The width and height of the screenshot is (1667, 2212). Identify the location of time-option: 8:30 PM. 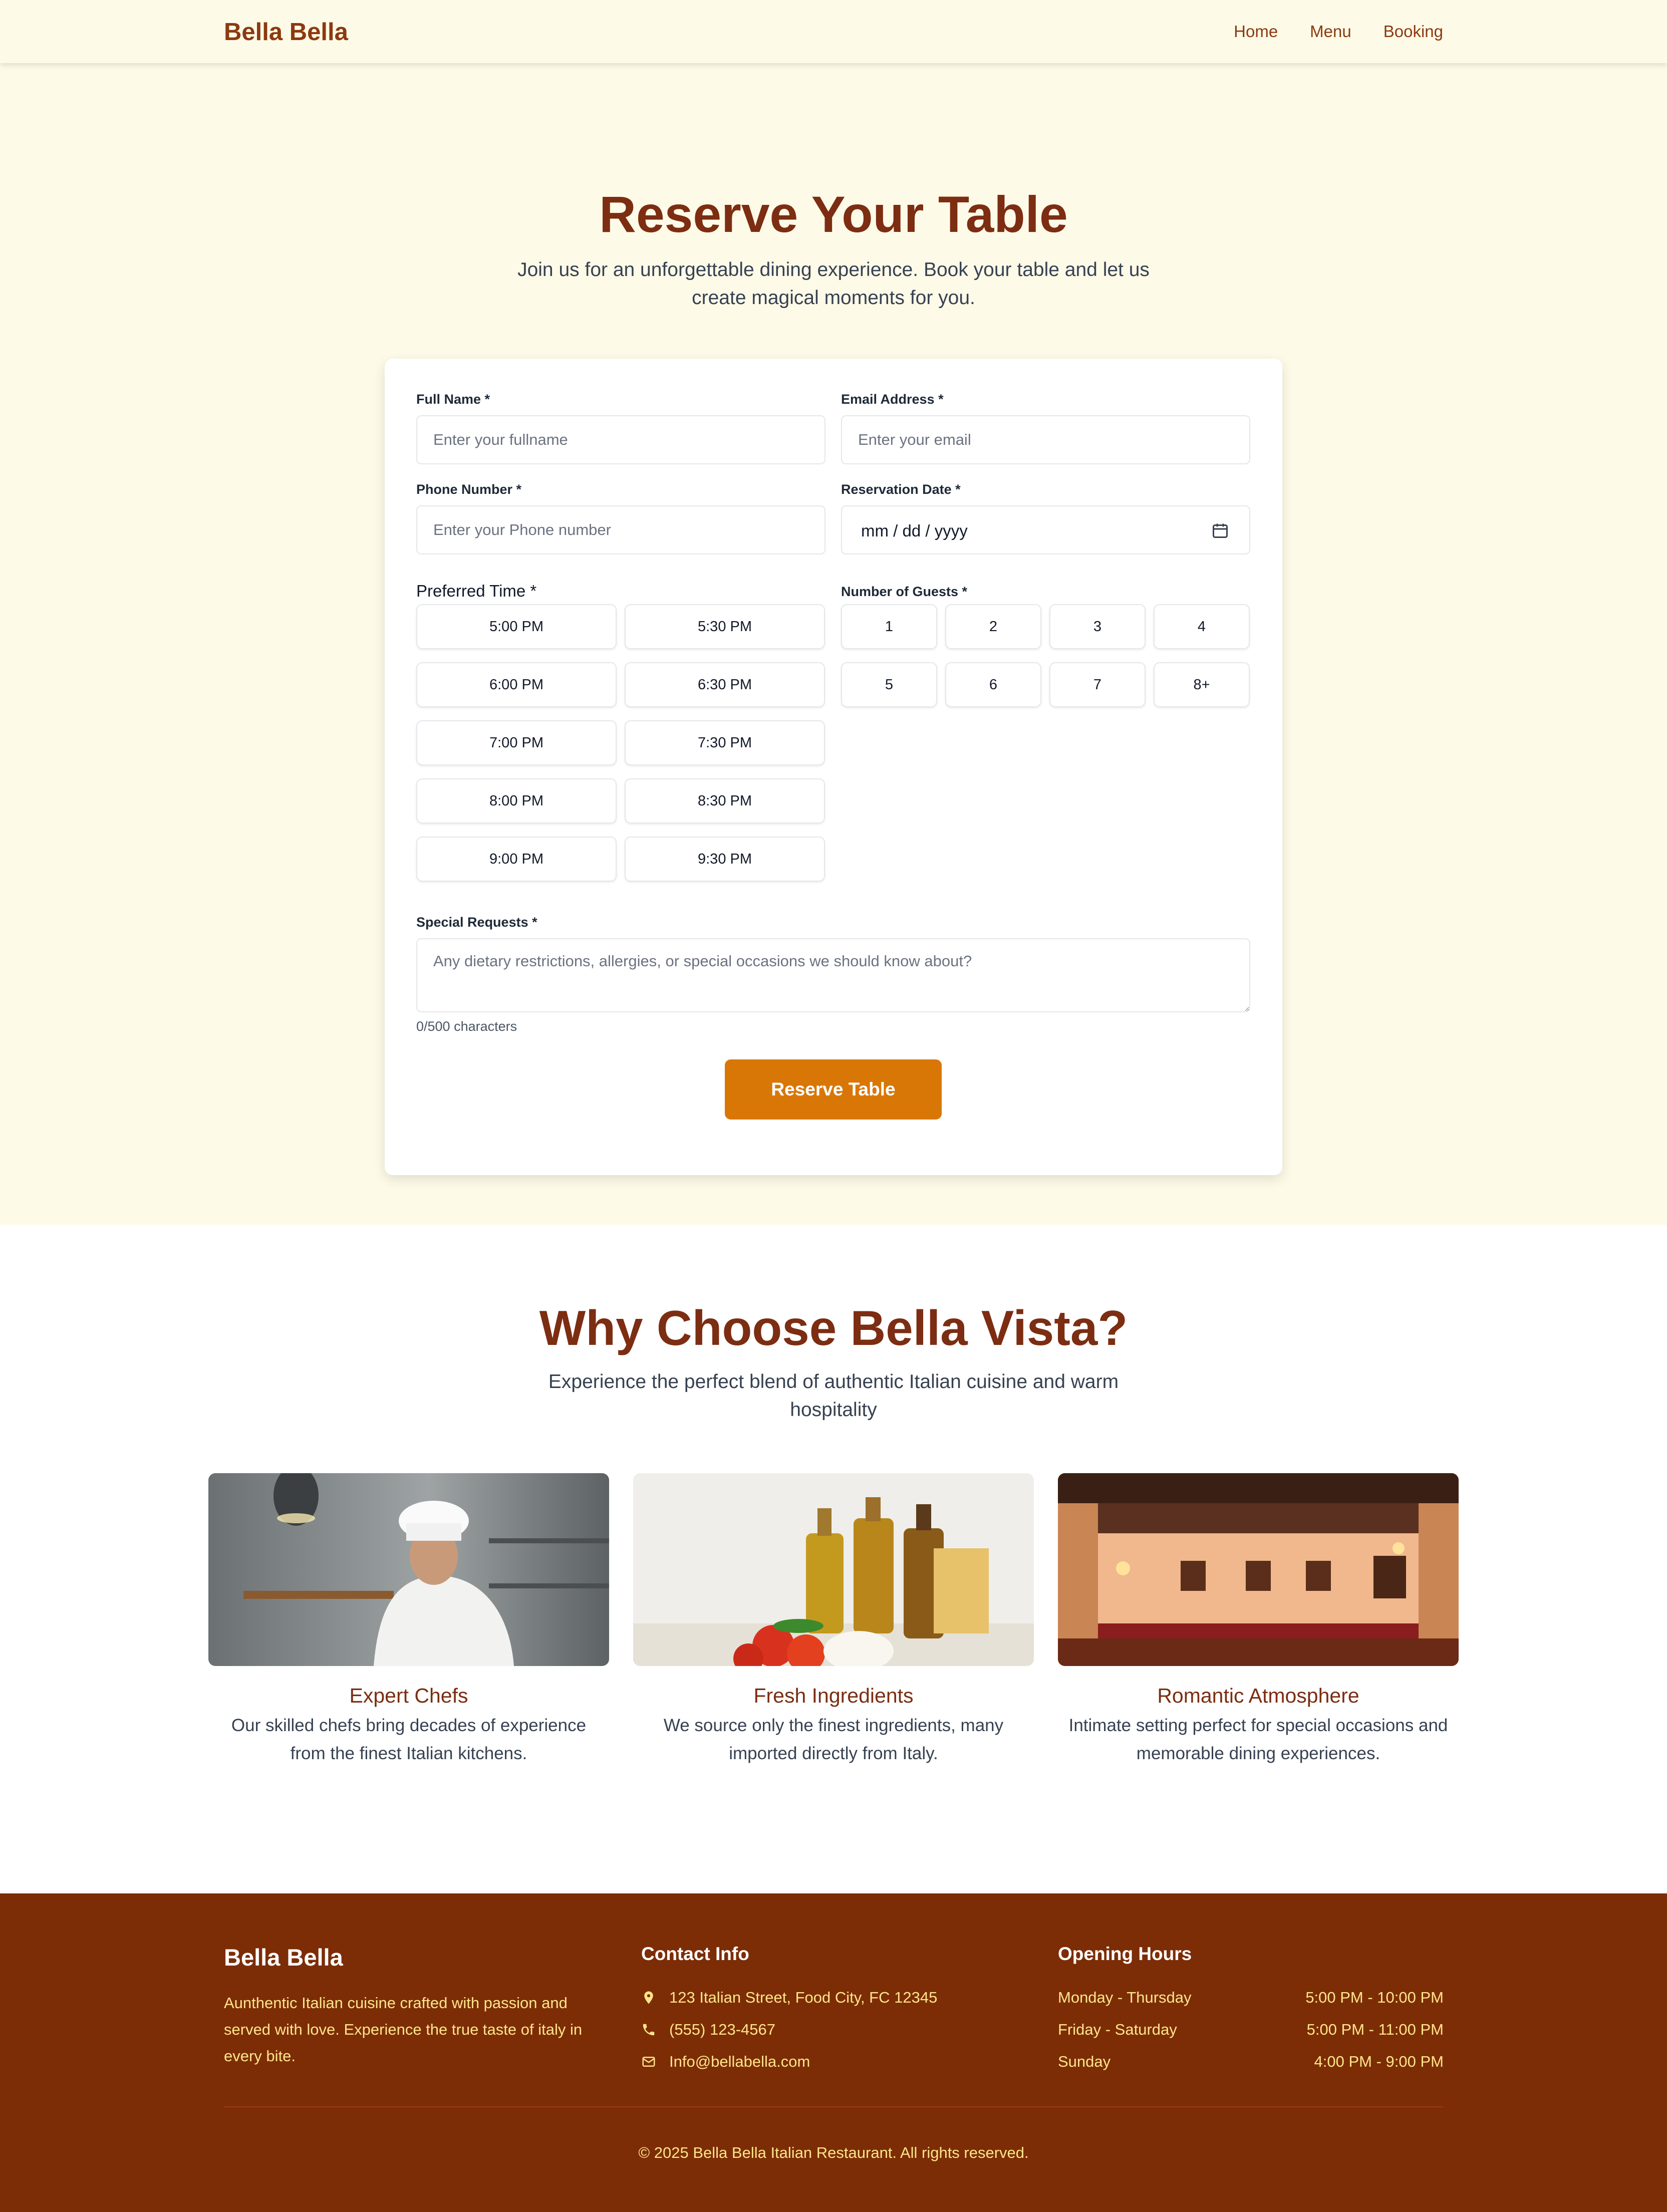
(725, 800).